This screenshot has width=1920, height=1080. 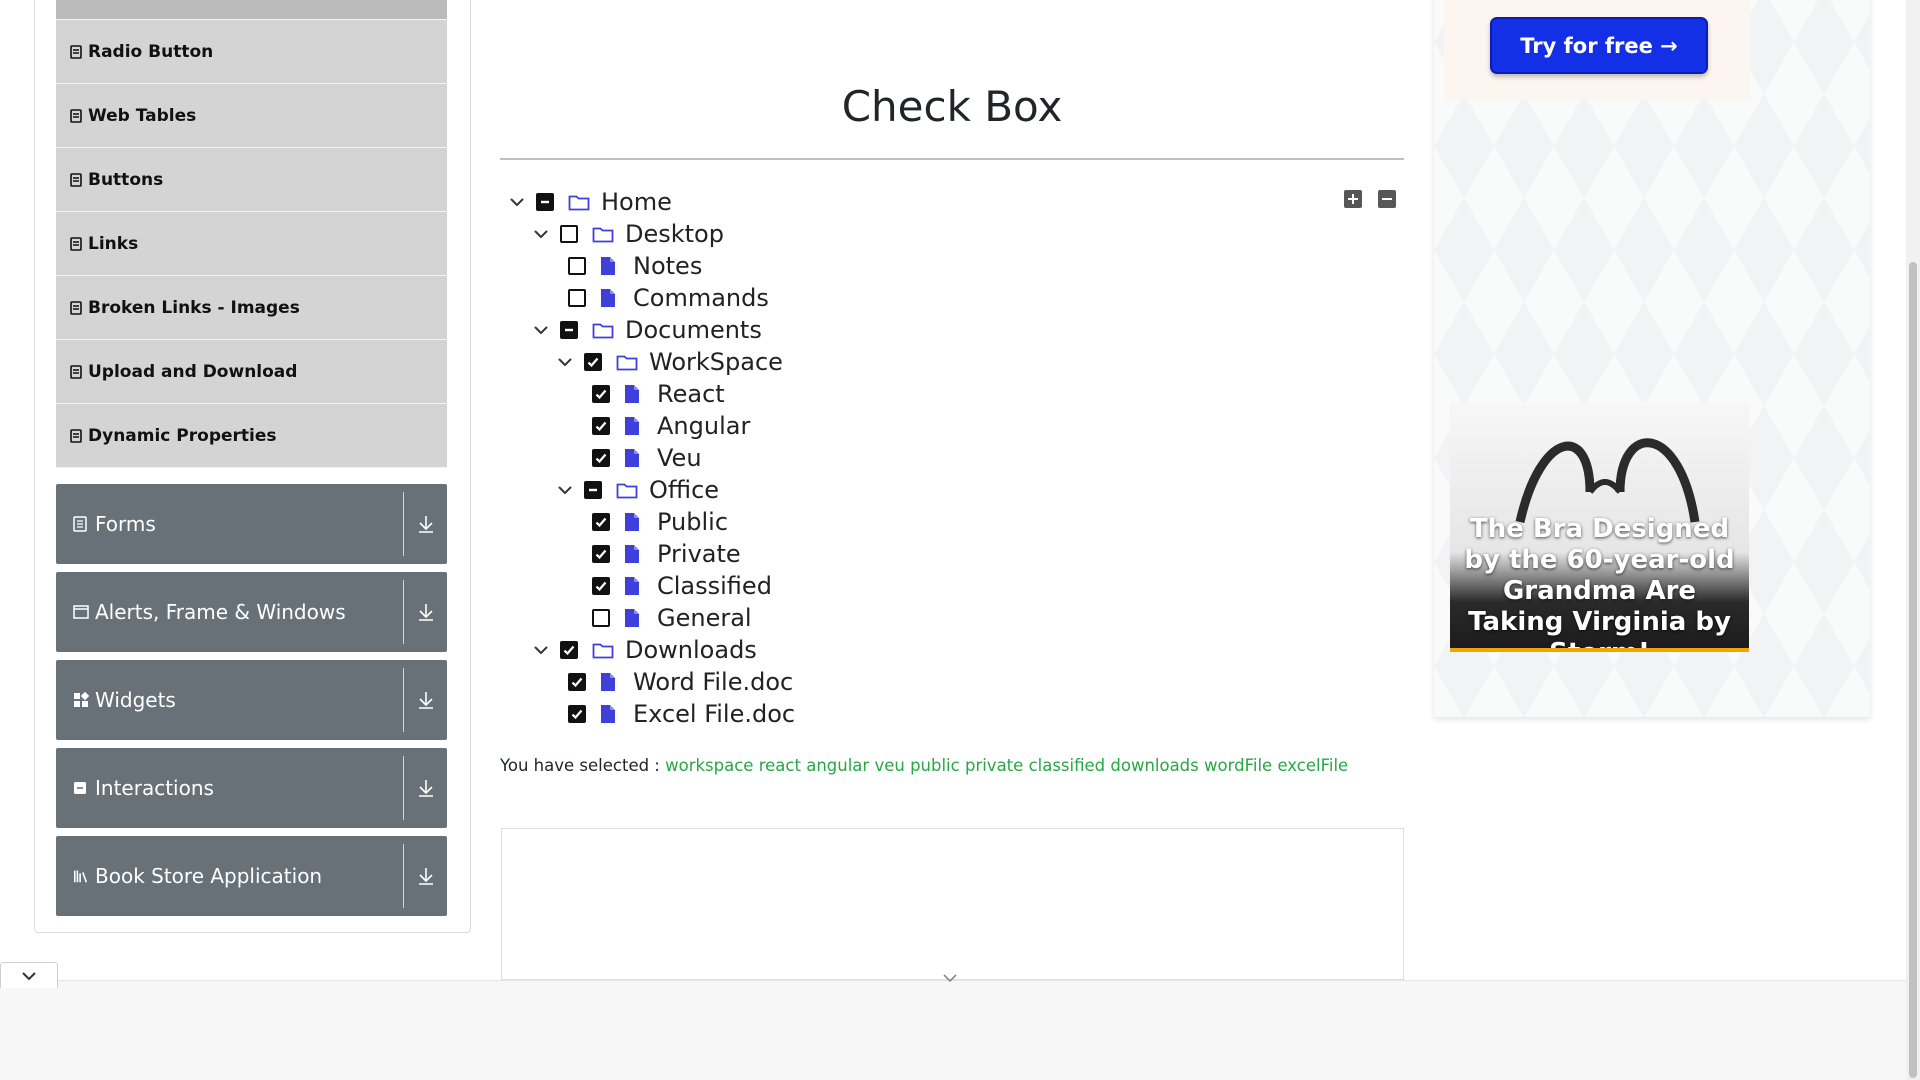 What do you see at coordinates (1154, 765) in the screenshot?
I see `selected-item: downloads` at bounding box center [1154, 765].